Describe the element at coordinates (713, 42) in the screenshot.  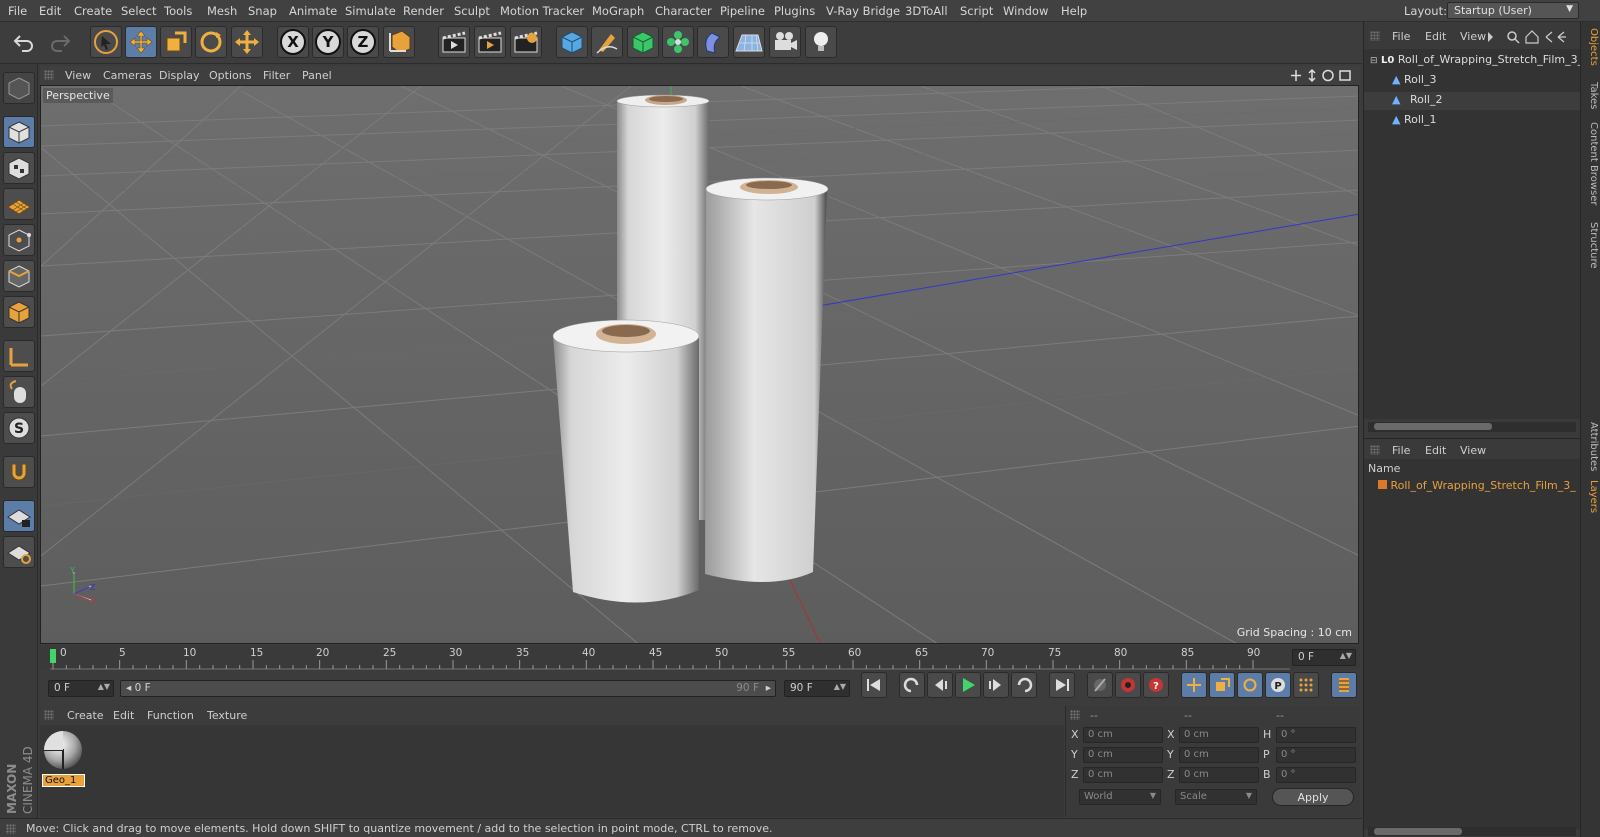
I see `deformer-button` at that location.